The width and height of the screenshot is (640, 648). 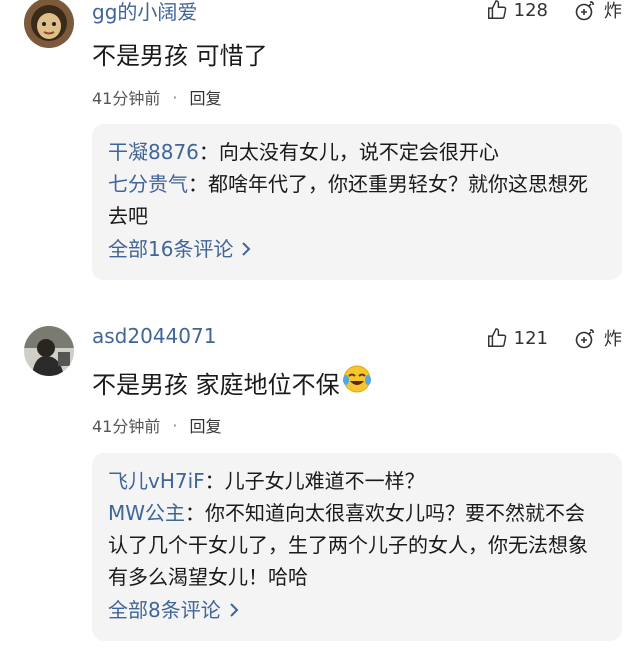 I want to click on view-all-replies-link: 全部16条评论, so click(x=357, y=249).